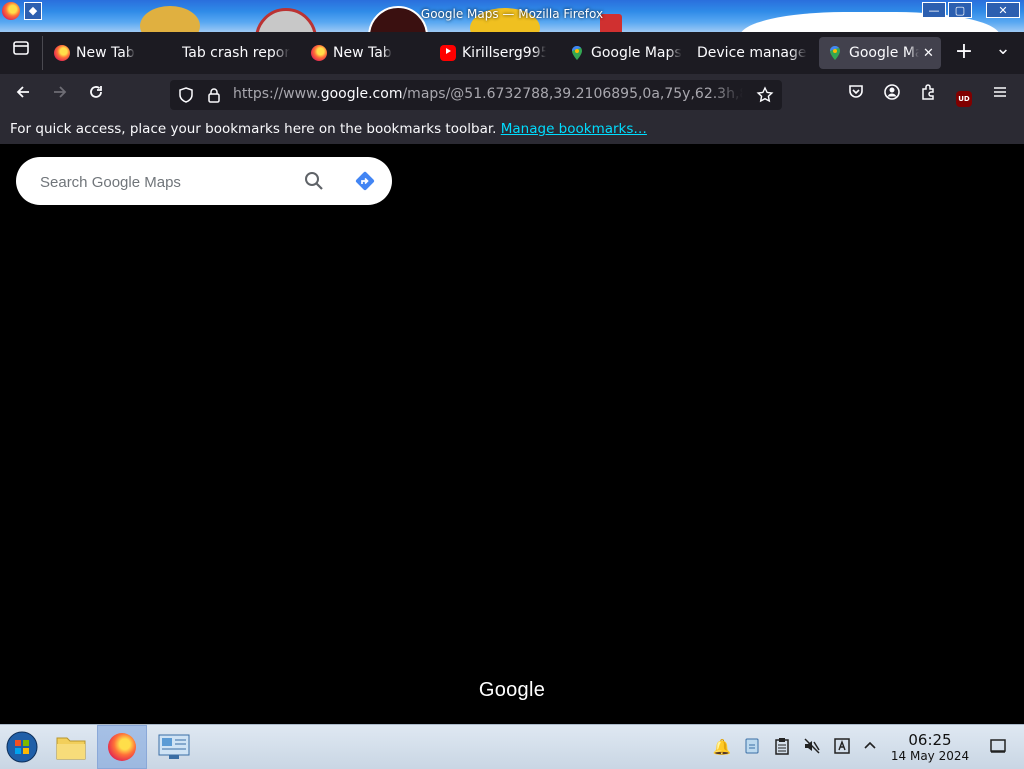 This screenshot has width=1024, height=769. I want to click on clipboard-icon, so click(782, 747).